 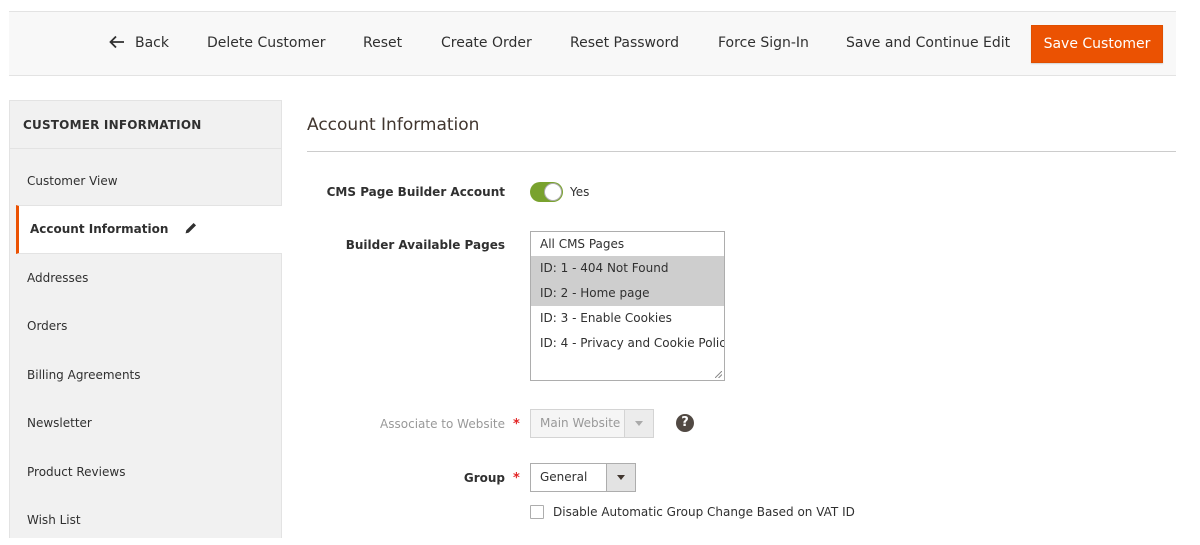 What do you see at coordinates (928, 43) in the screenshot?
I see `save-and-continue-button: Save and Continue Edit` at bounding box center [928, 43].